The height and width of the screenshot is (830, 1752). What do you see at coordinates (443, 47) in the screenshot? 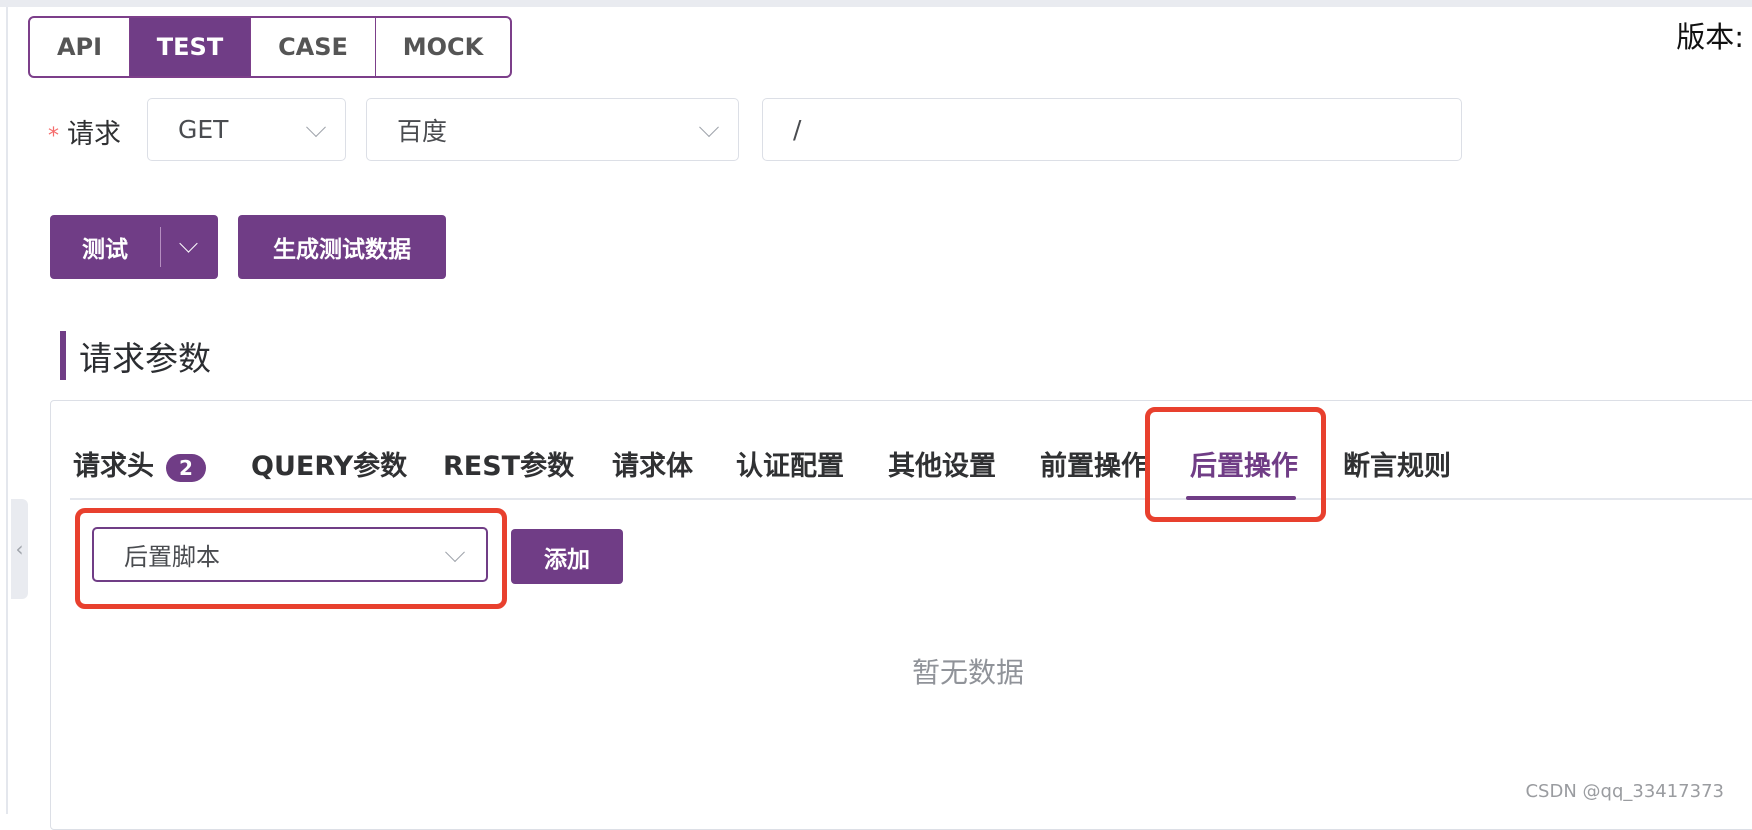
I see `tab-mock: MOCK` at bounding box center [443, 47].